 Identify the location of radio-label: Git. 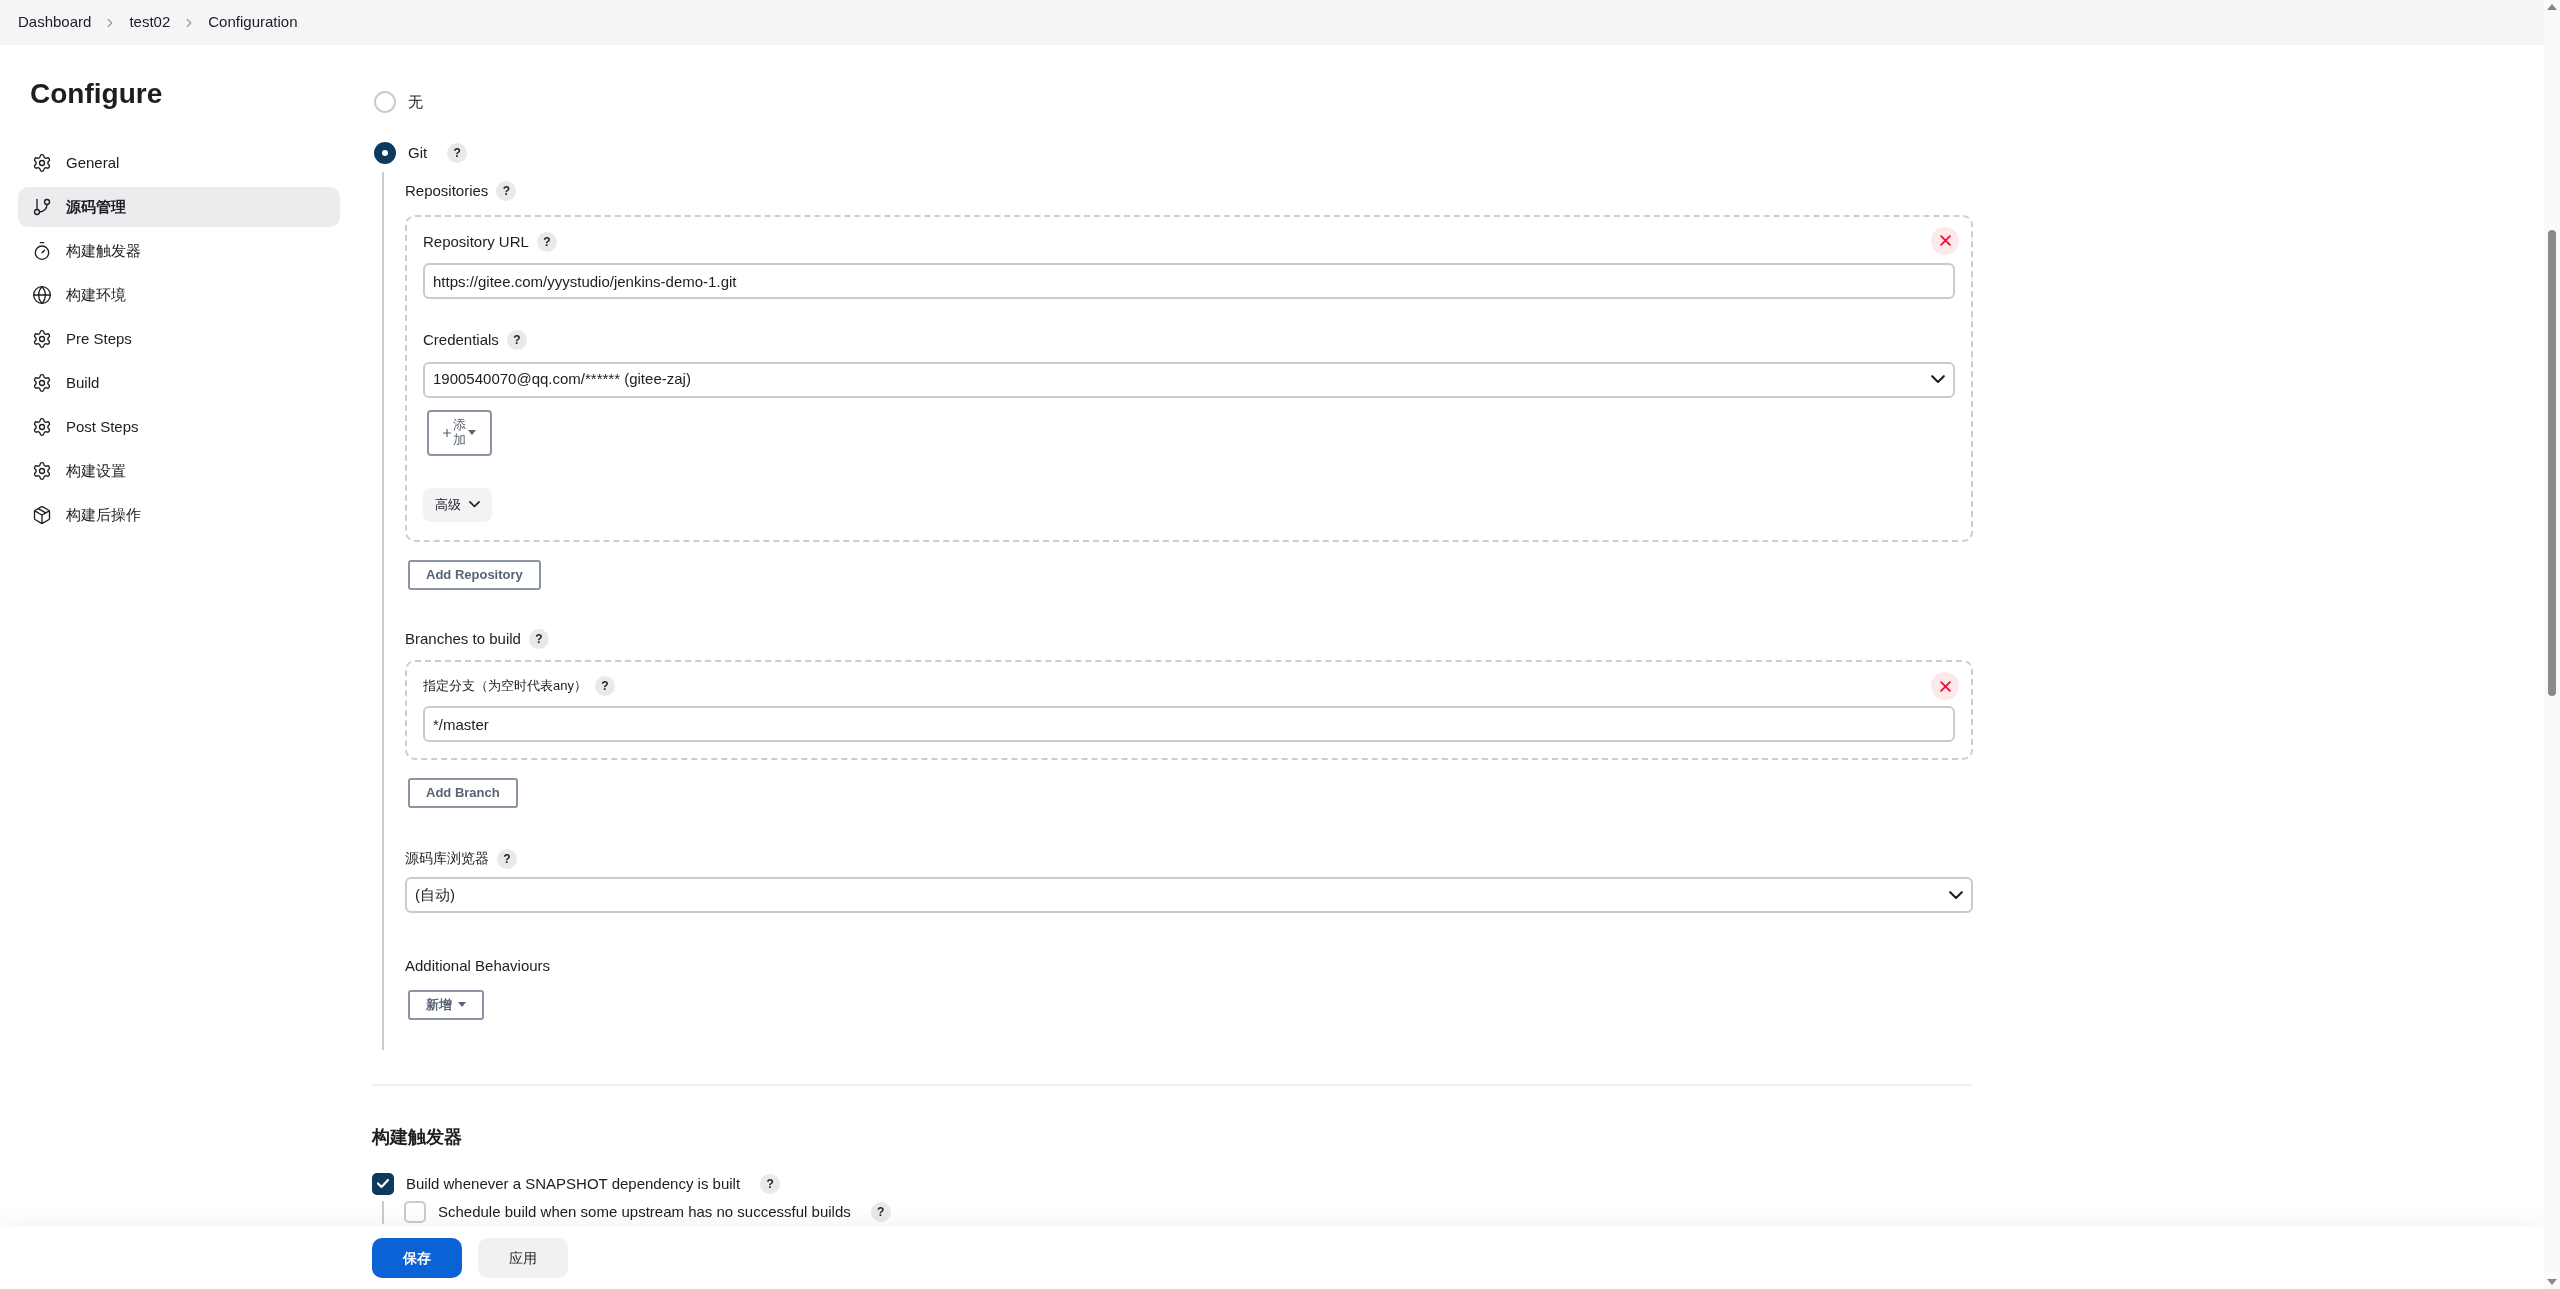
(418, 152).